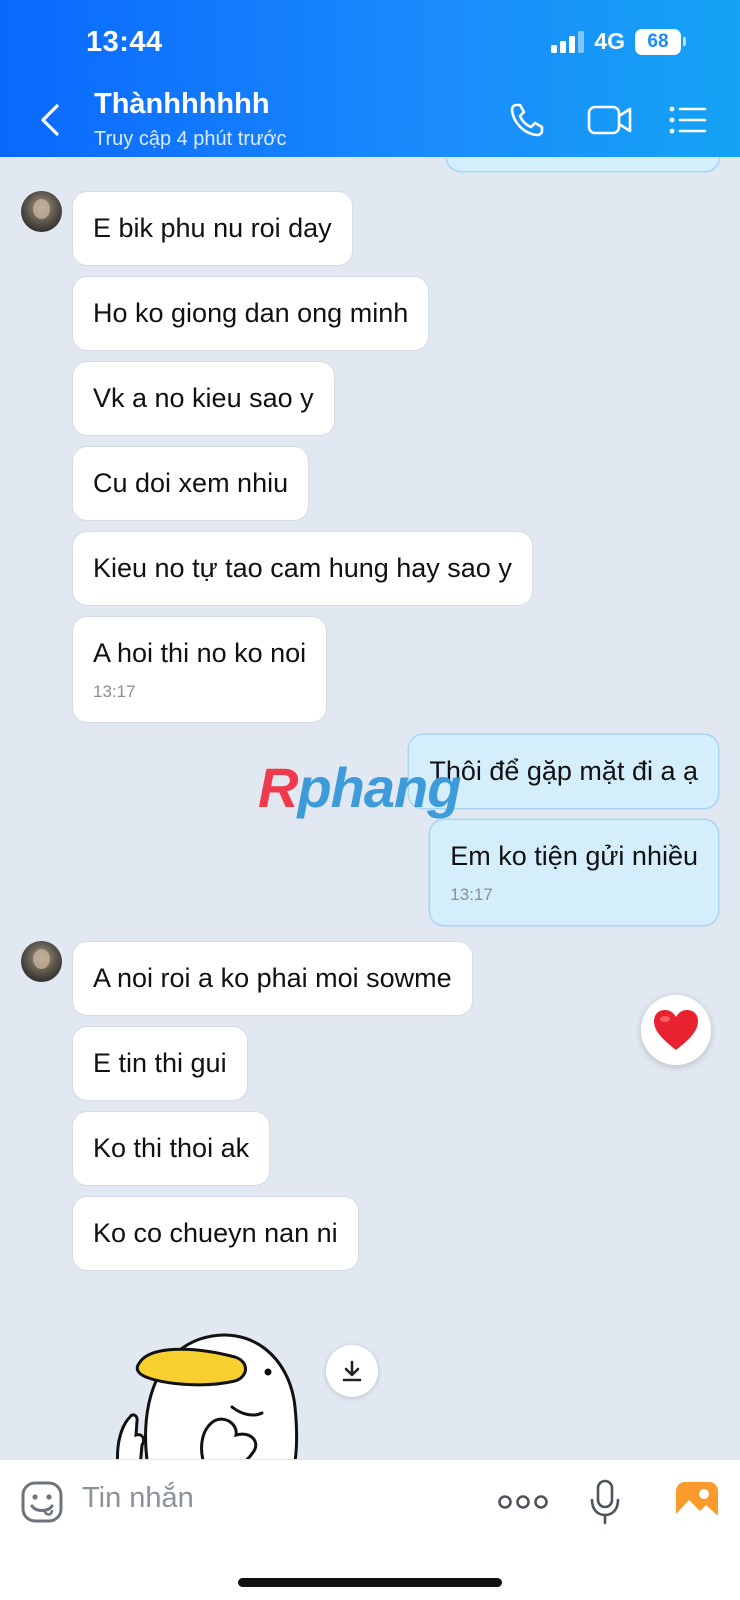  What do you see at coordinates (574, 872) in the screenshot?
I see `message-bubble-outgoing: Em ko tiện gửi nhiều 13:17` at bounding box center [574, 872].